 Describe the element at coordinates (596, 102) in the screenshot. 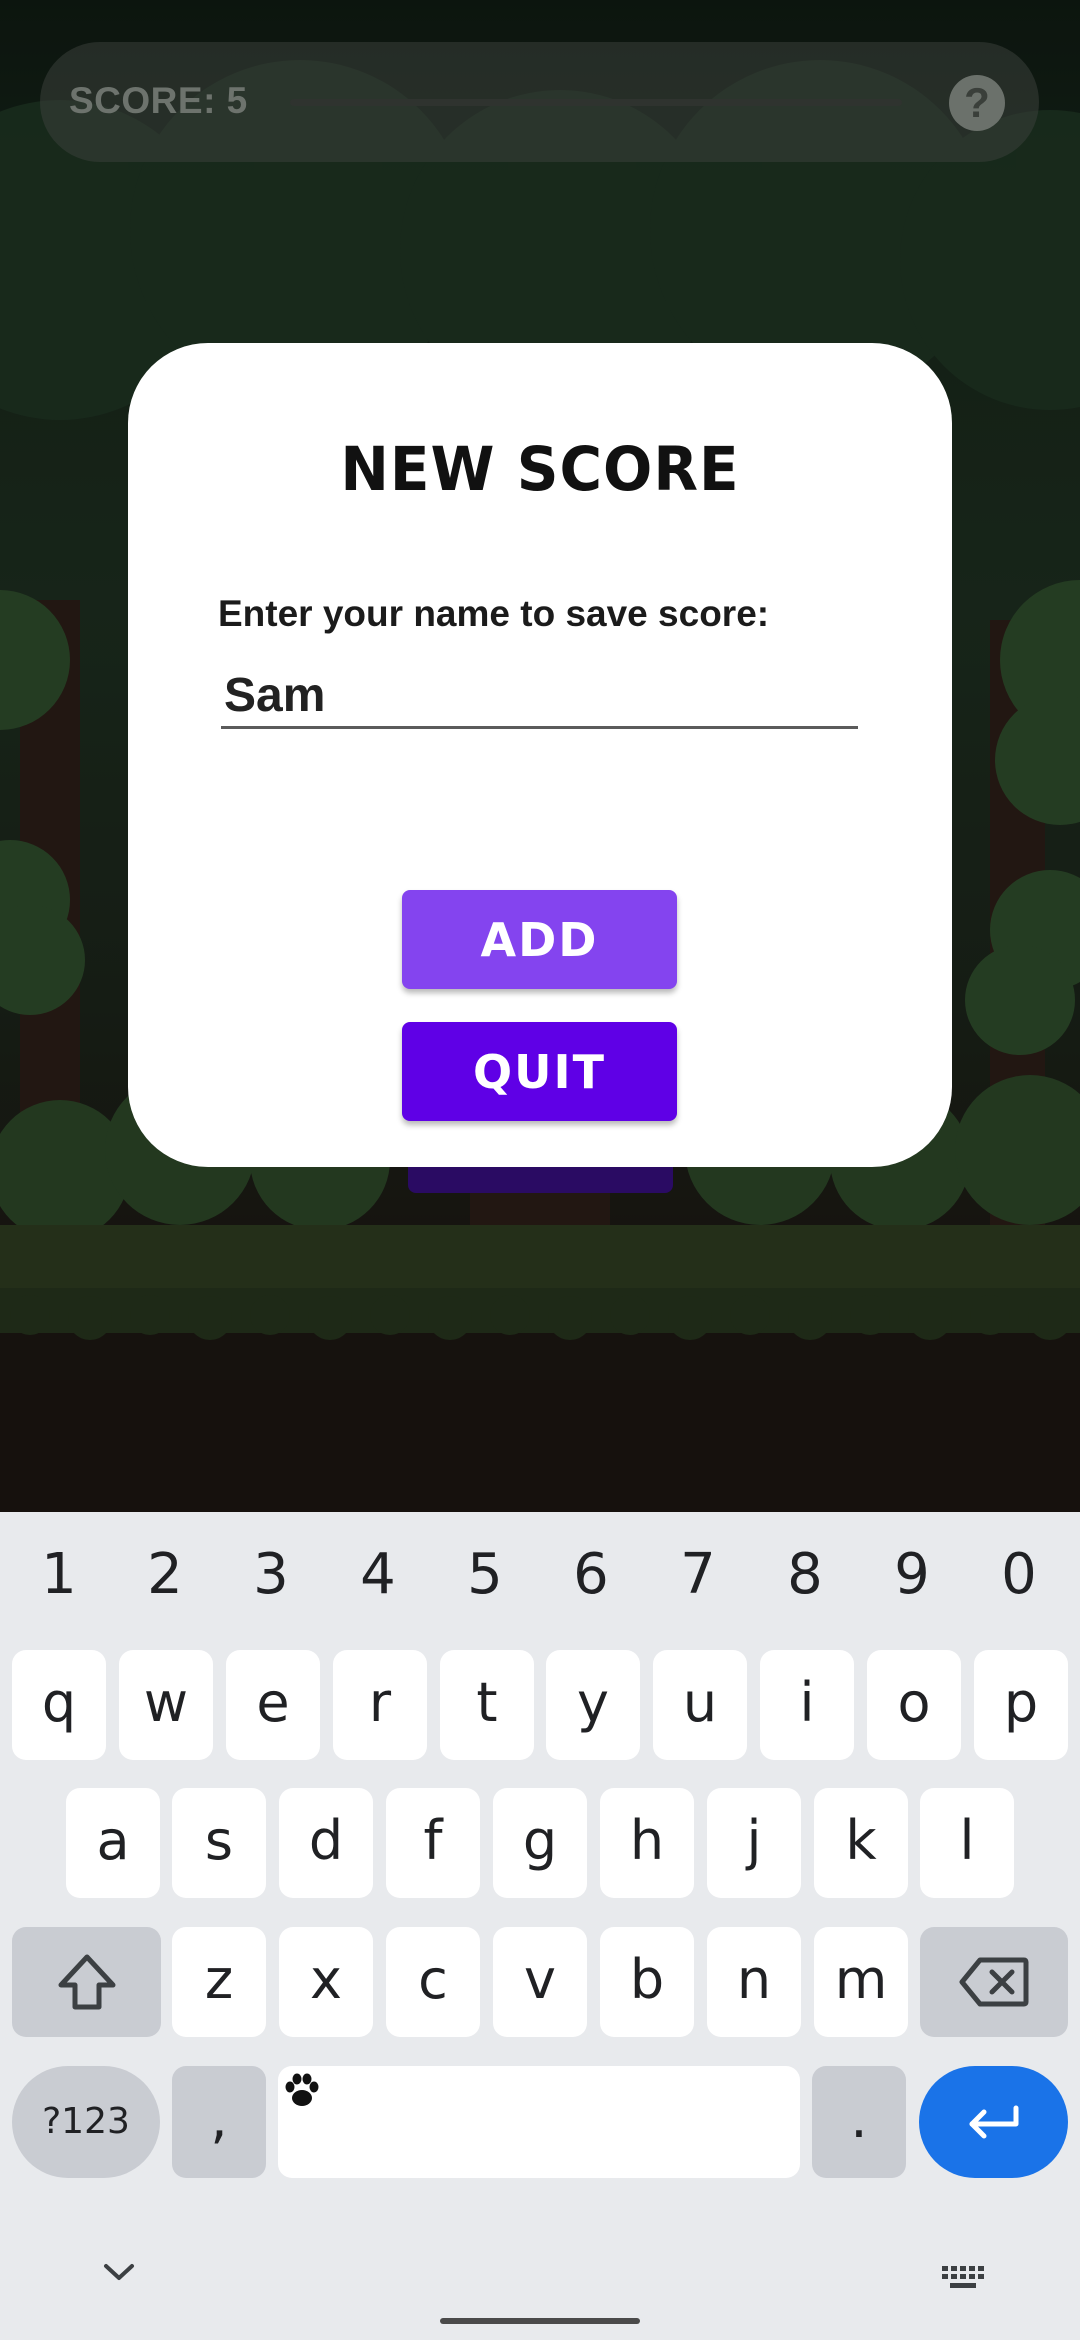

I see `score-progress-track` at that location.